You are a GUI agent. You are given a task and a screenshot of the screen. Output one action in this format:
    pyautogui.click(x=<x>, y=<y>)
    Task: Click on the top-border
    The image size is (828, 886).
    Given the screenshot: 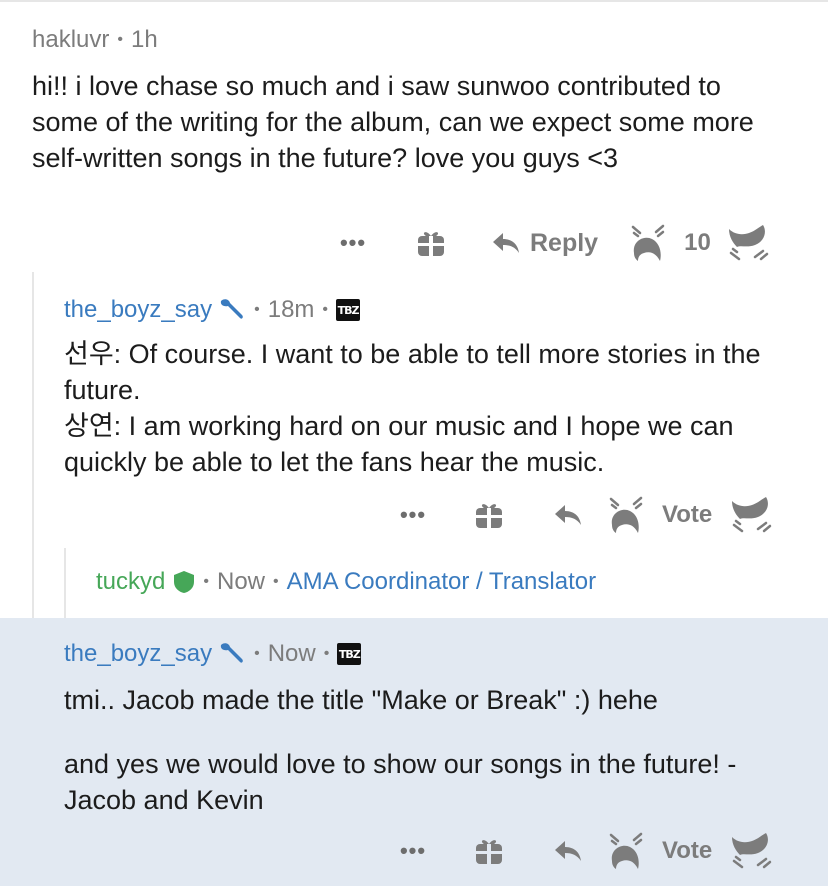 What is the action you would take?
    pyautogui.click(x=414, y=1)
    